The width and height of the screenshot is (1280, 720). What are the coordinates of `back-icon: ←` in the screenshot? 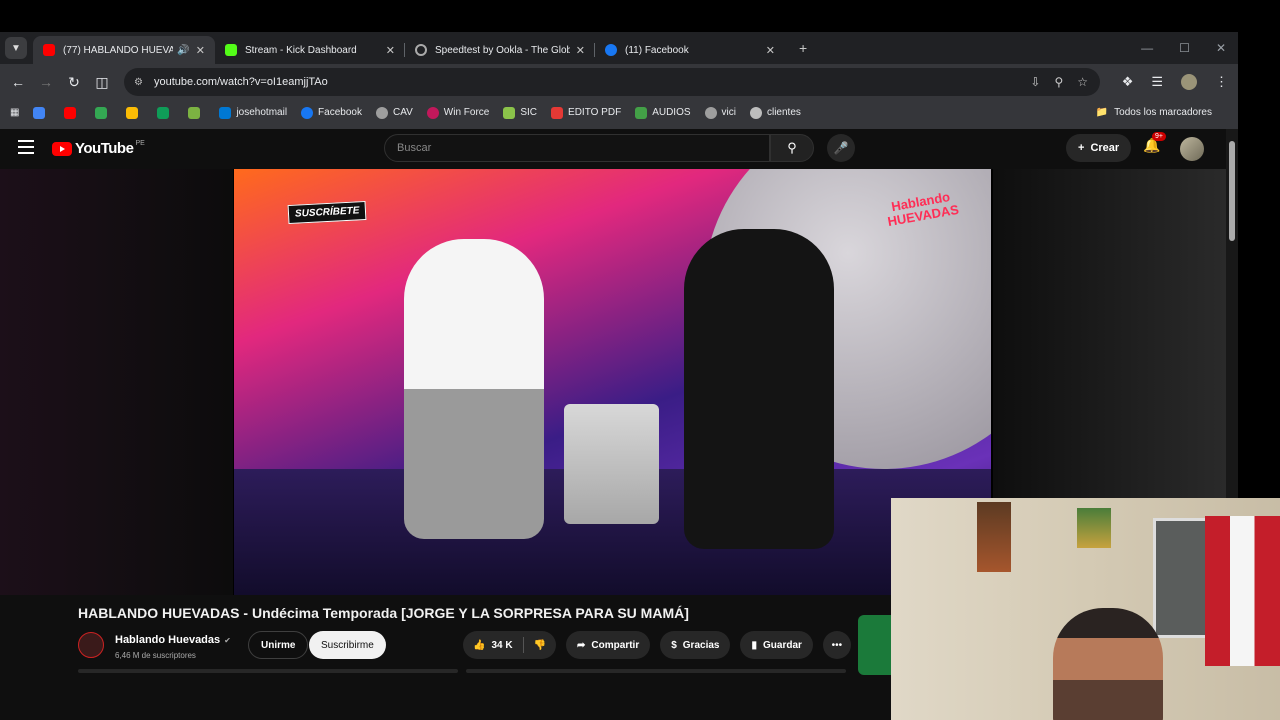 It's located at (18, 82).